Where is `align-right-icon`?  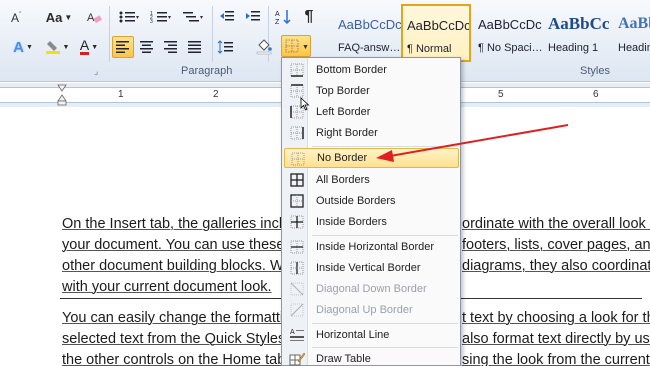
align-right-icon is located at coordinates (170, 47).